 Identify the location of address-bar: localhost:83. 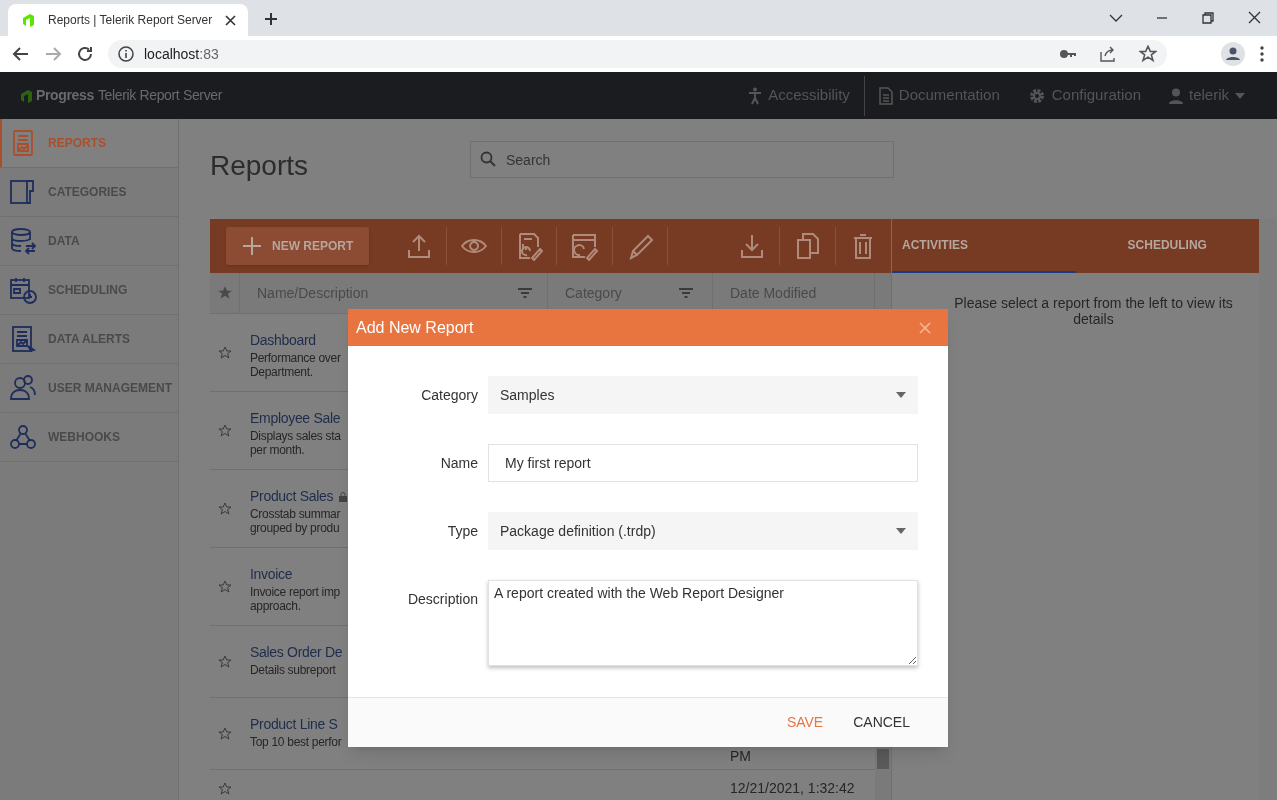
(637, 54).